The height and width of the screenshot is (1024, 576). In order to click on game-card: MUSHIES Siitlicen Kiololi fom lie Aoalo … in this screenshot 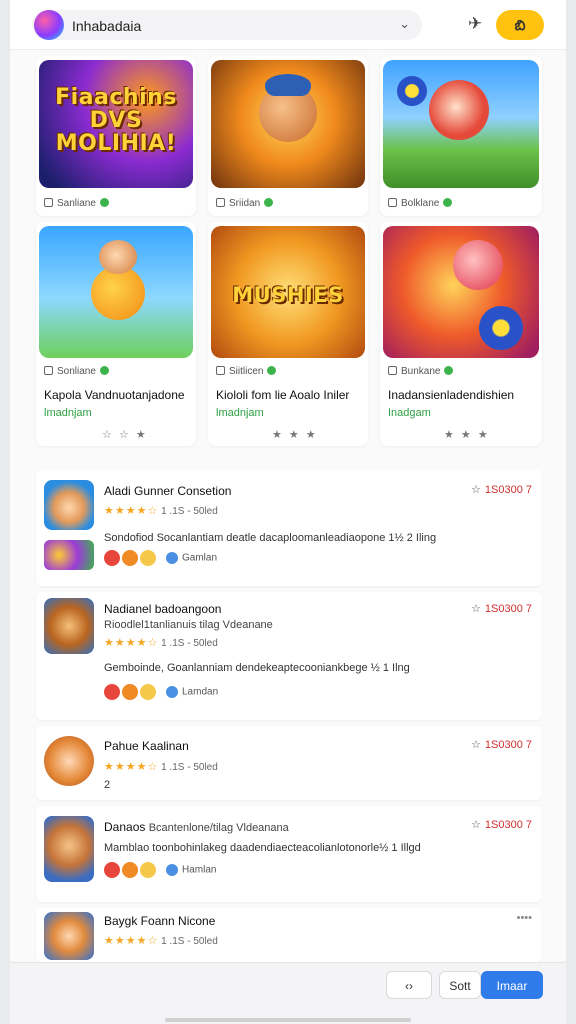, I will do `click(288, 334)`.